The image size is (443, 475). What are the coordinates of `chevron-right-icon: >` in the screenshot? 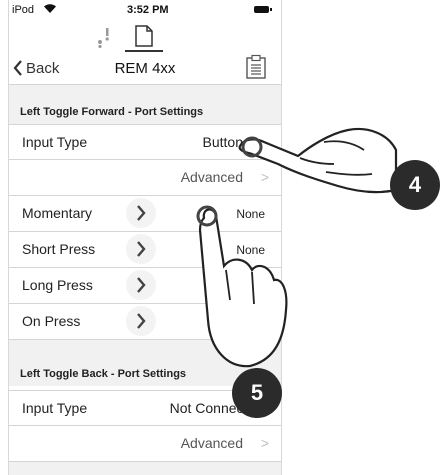 It's located at (264, 443).